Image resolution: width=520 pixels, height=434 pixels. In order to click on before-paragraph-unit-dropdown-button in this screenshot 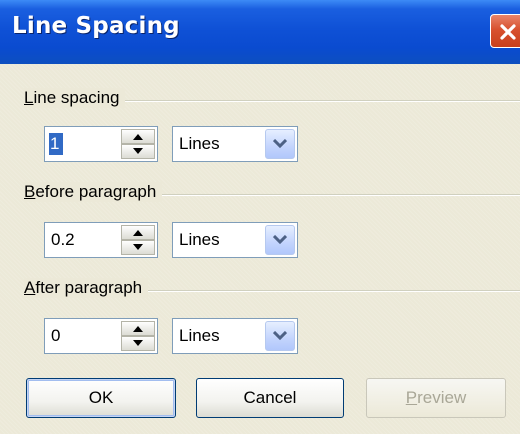, I will do `click(280, 240)`.